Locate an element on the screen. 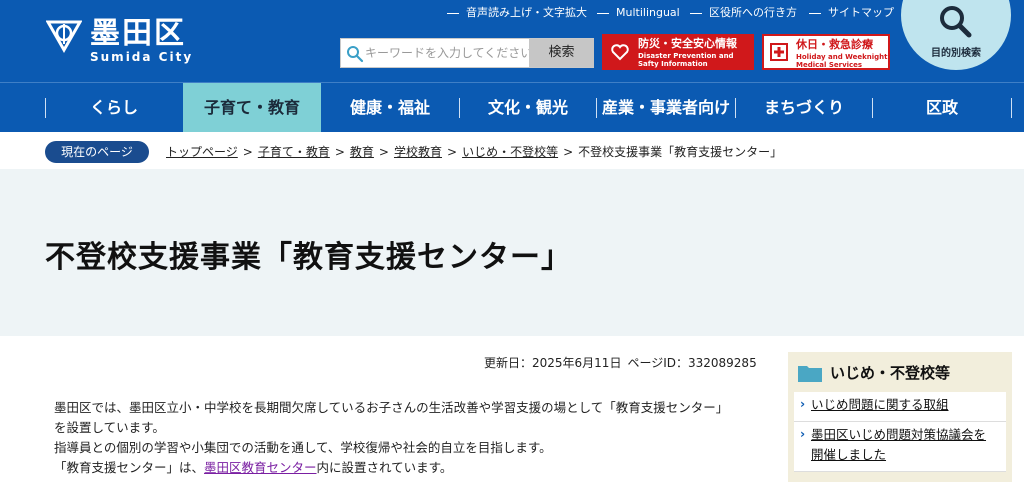  util-link-sitemap: サイトマップ is located at coordinates (851, 13).